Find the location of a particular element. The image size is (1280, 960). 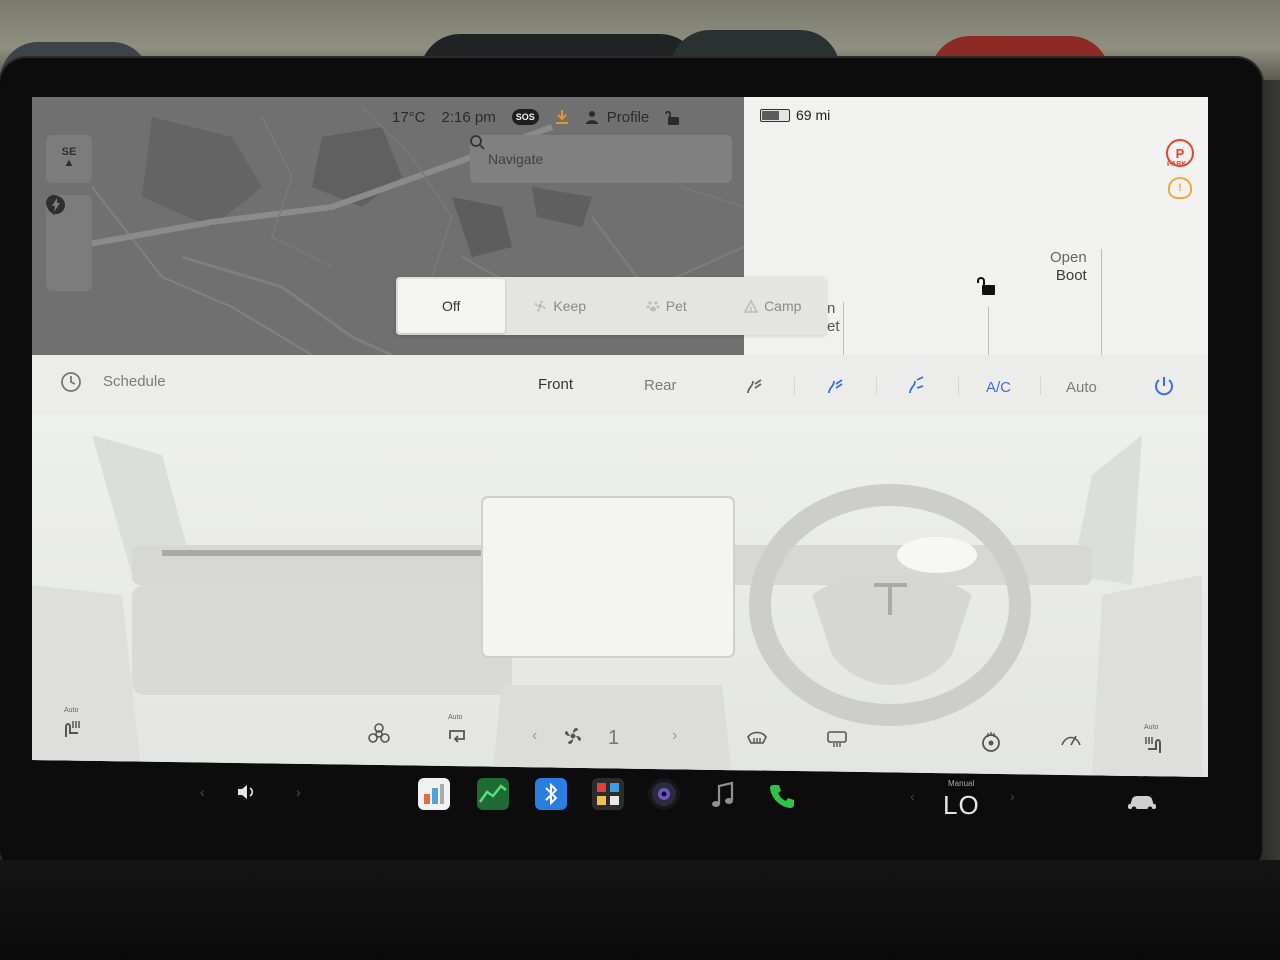

app-launcher-icon is located at coordinates (608, 794).